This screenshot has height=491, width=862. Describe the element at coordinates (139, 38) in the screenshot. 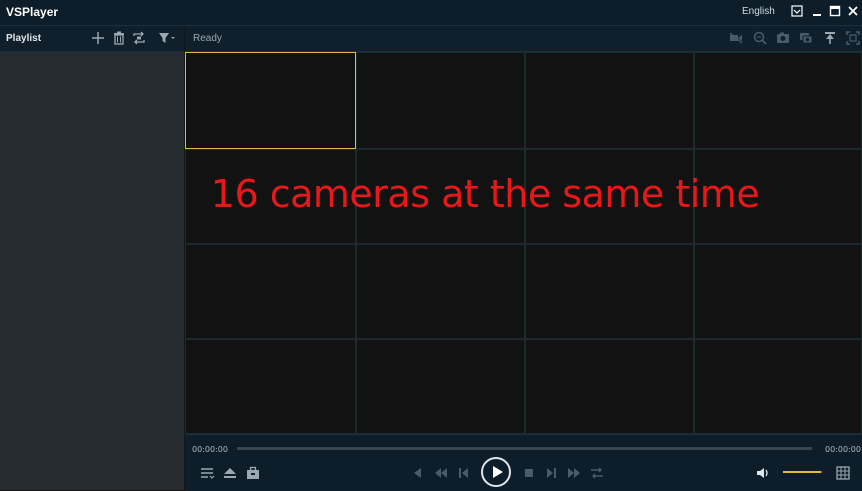

I see `loop-icon` at that location.